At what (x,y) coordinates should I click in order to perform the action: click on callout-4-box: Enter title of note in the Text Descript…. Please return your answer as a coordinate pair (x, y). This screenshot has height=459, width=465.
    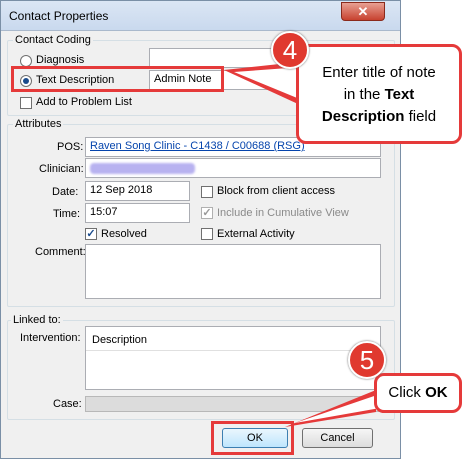
    Looking at the image, I should click on (379, 94).